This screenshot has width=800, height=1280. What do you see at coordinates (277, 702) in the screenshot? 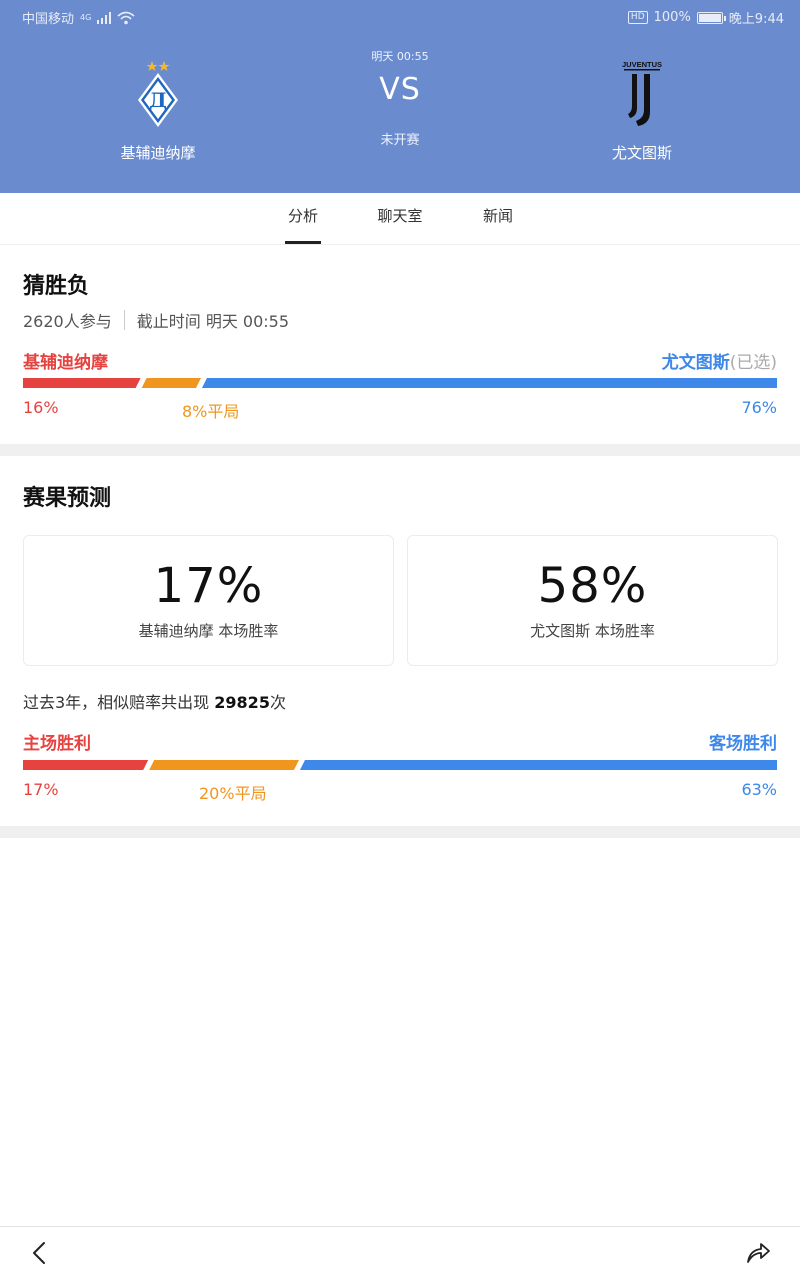
I see `history-suffix: 次` at bounding box center [277, 702].